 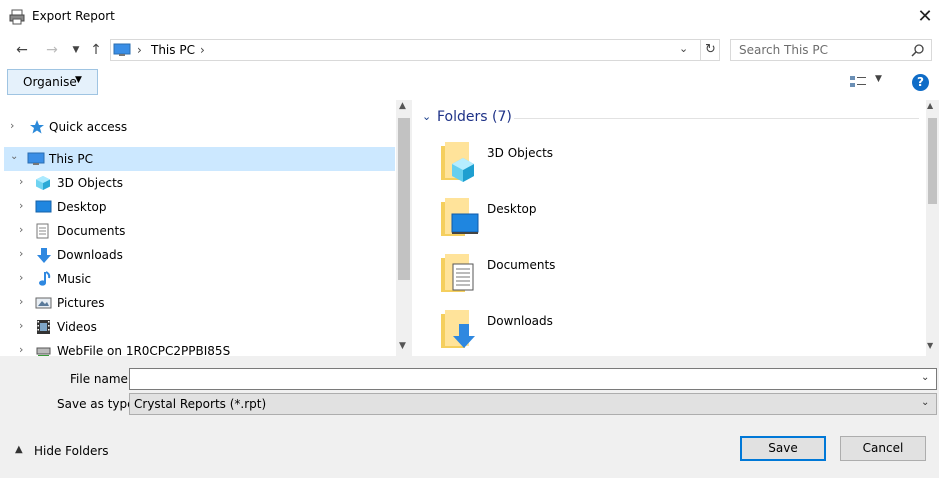 What do you see at coordinates (199, 255) in the screenshot?
I see `nav-item-downloads: › Downloads` at bounding box center [199, 255].